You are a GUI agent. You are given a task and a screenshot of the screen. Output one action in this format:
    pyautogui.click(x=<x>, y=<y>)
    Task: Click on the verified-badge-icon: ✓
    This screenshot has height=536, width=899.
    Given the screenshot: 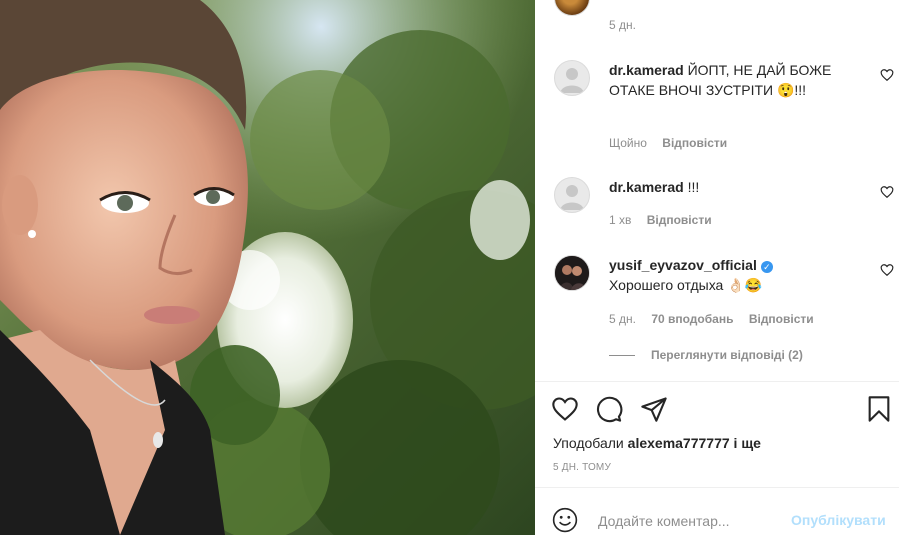 What is the action you would take?
    pyautogui.click(x=766, y=267)
    